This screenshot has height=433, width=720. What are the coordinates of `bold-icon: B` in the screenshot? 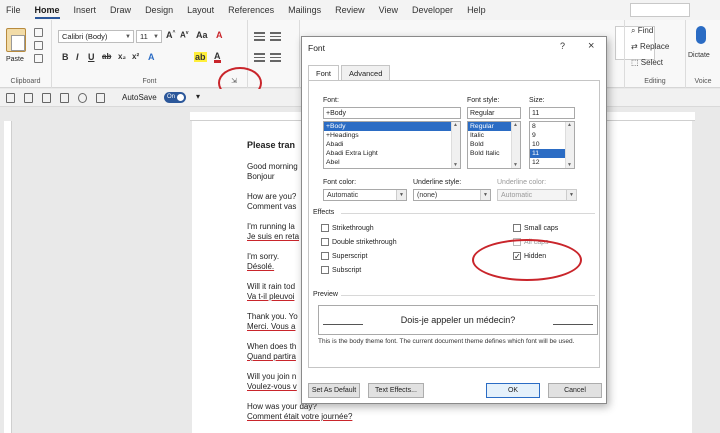 It's located at (65, 57).